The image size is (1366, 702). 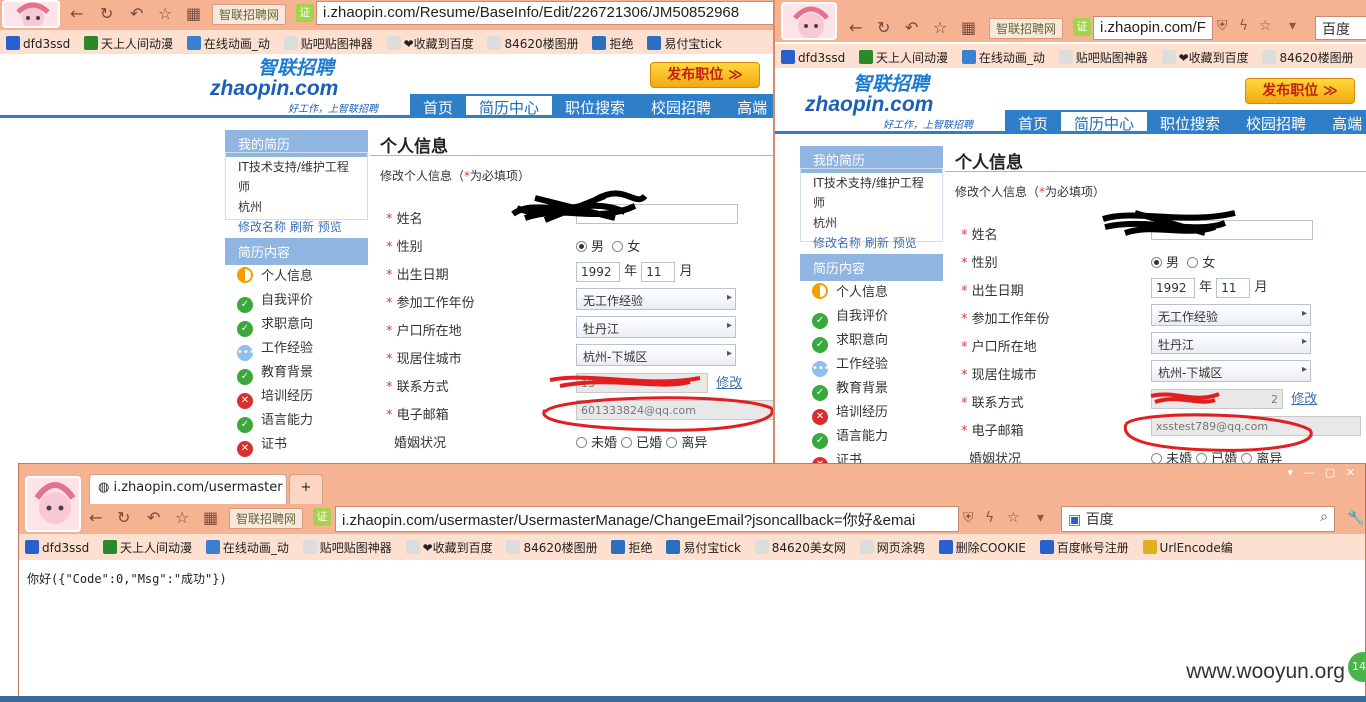 What do you see at coordinates (1153, 28) in the screenshot?
I see `address-bar: i.zhaopin.com/F` at bounding box center [1153, 28].